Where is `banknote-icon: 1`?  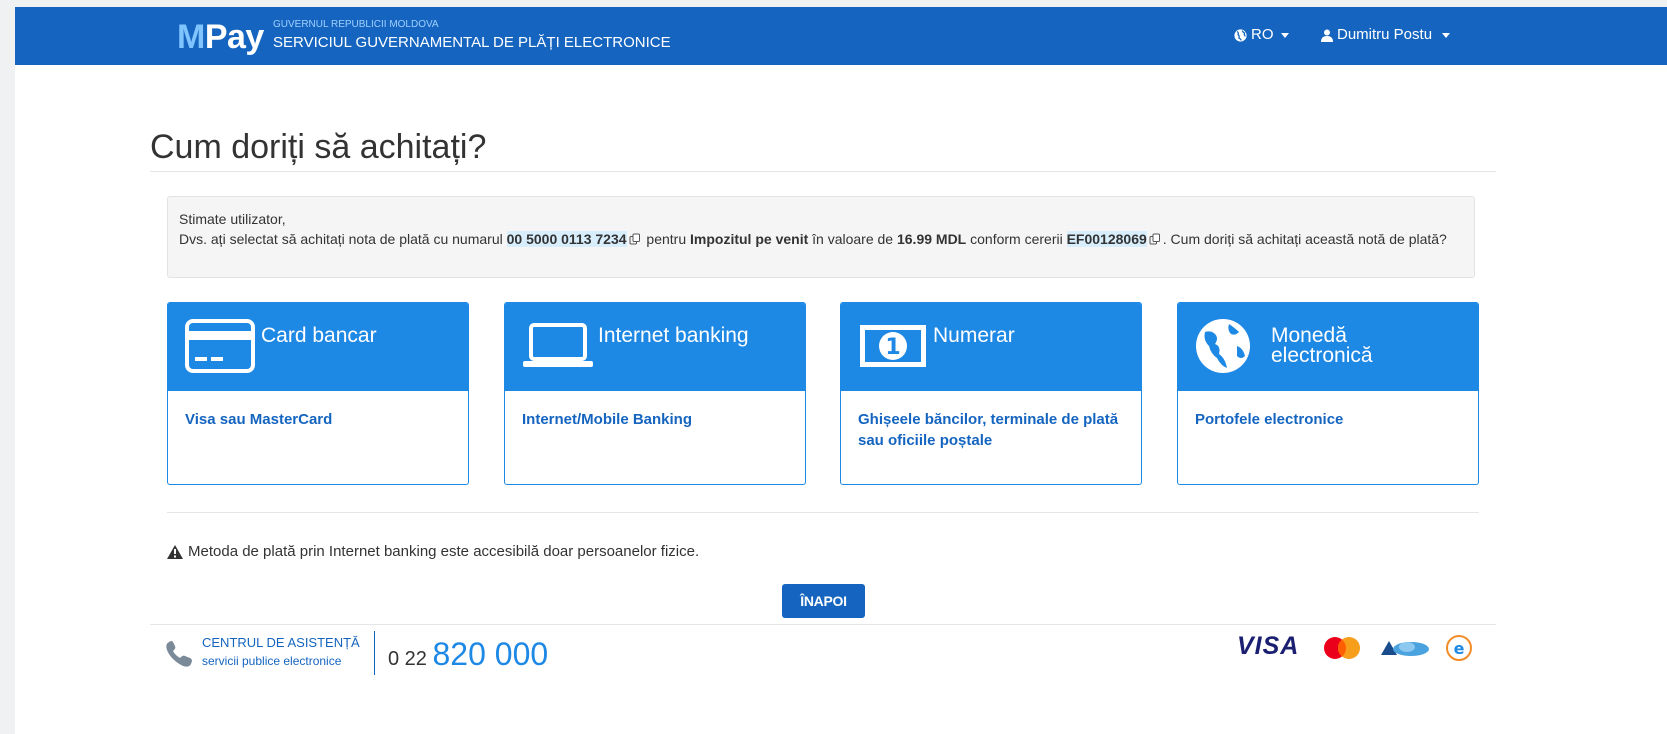
banknote-icon: 1 is located at coordinates (893, 346).